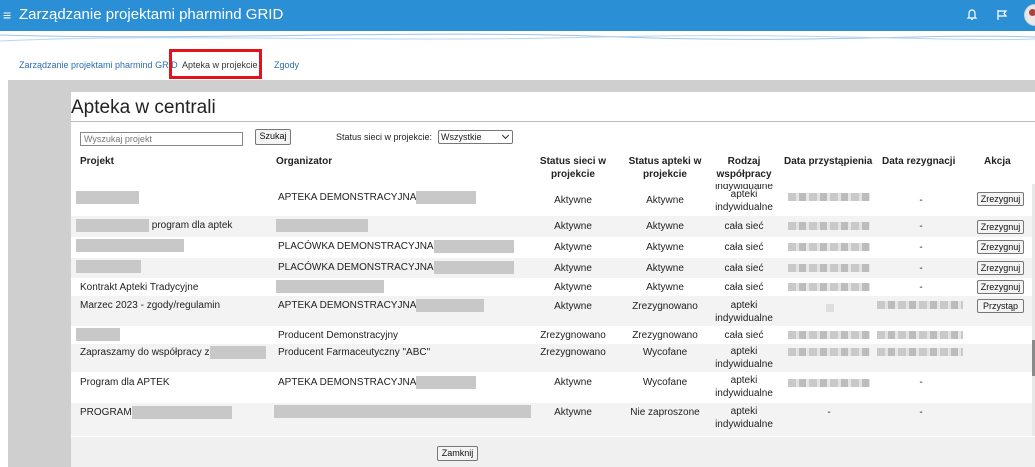  What do you see at coordinates (356, 268) in the screenshot?
I see `row-organizer: PLACÓWKA DEMONSTRACYJNA` at bounding box center [356, 268].